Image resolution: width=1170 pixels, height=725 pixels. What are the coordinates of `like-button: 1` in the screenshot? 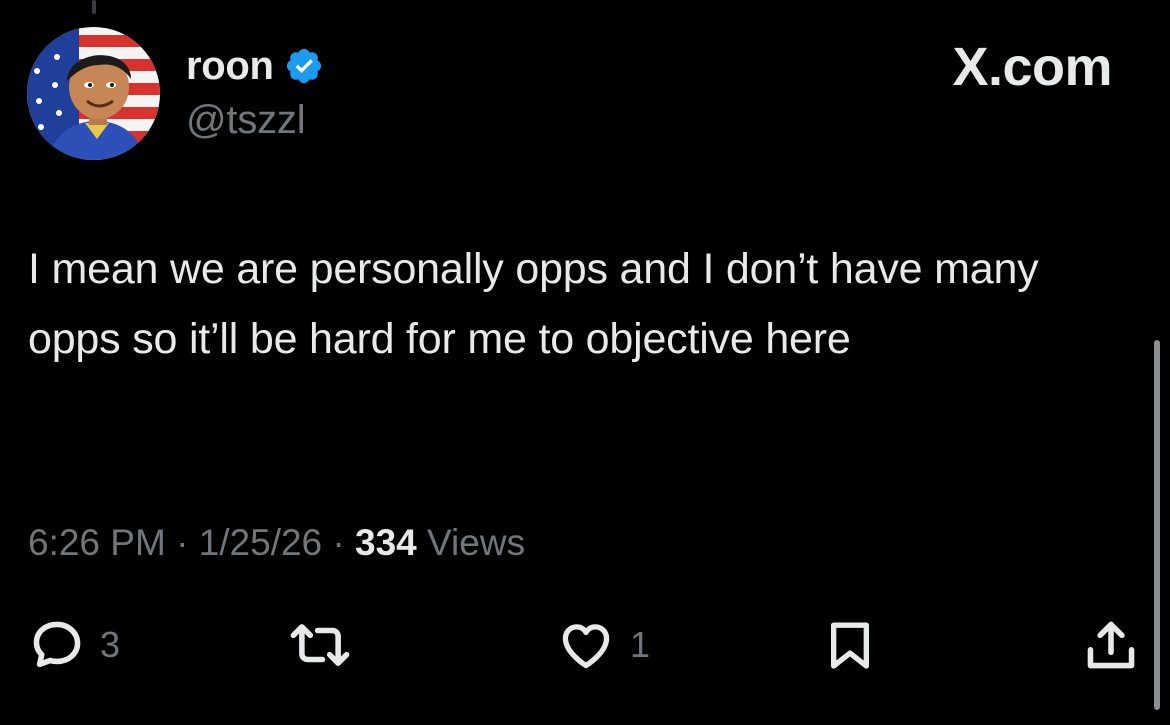 It's located at (603, 645).